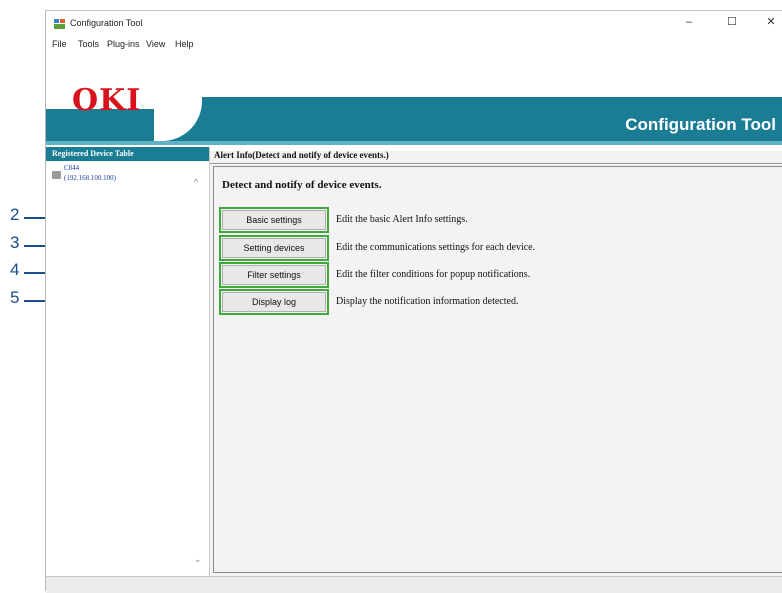 The height and width of the screenshot is (593, 782). I want to click on callout-4: 4, so click(15, 269).